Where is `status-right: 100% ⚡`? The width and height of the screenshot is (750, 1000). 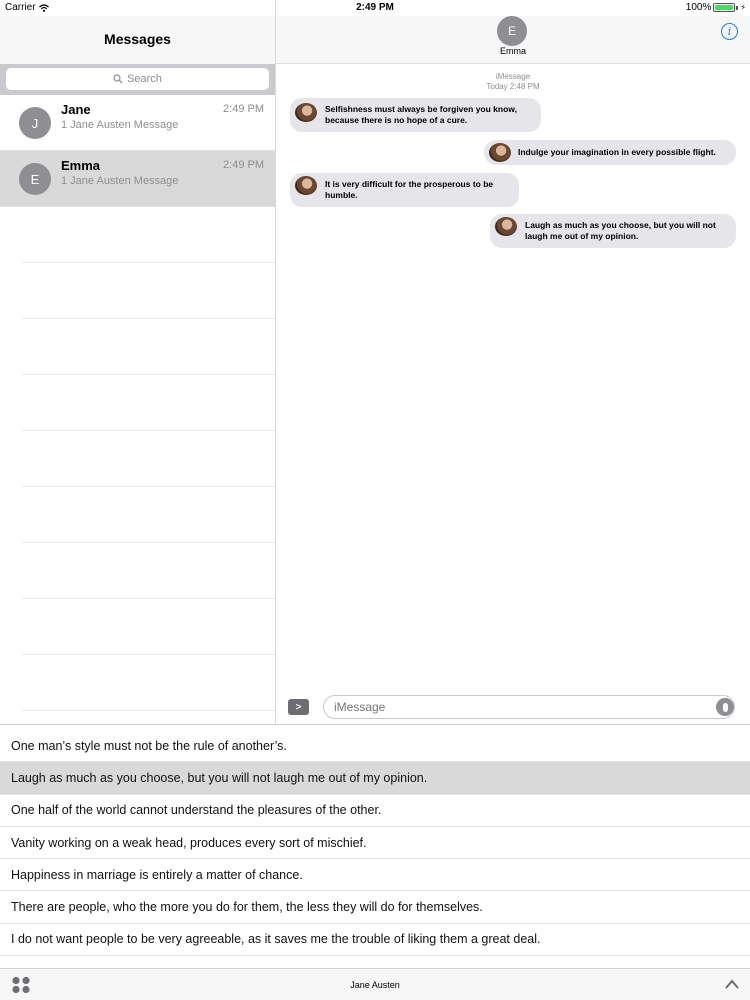 status-right: 100% ⚡ is located at coordinates (716, 7).